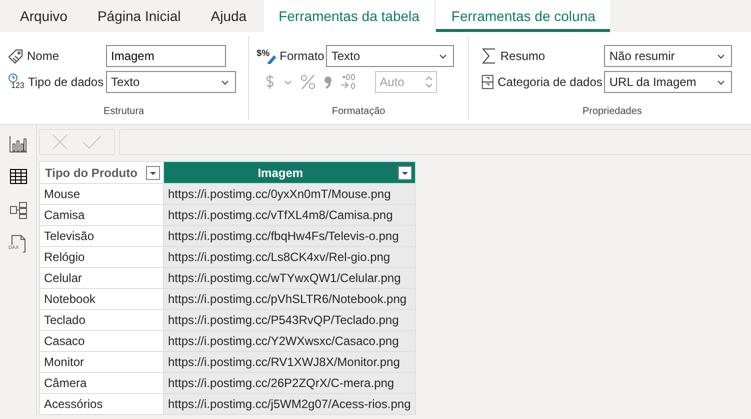  What do you see at coordinates (102, 341) in the screenshot?
I see `table-cell: Casaco` at bounding box center [102, 341].